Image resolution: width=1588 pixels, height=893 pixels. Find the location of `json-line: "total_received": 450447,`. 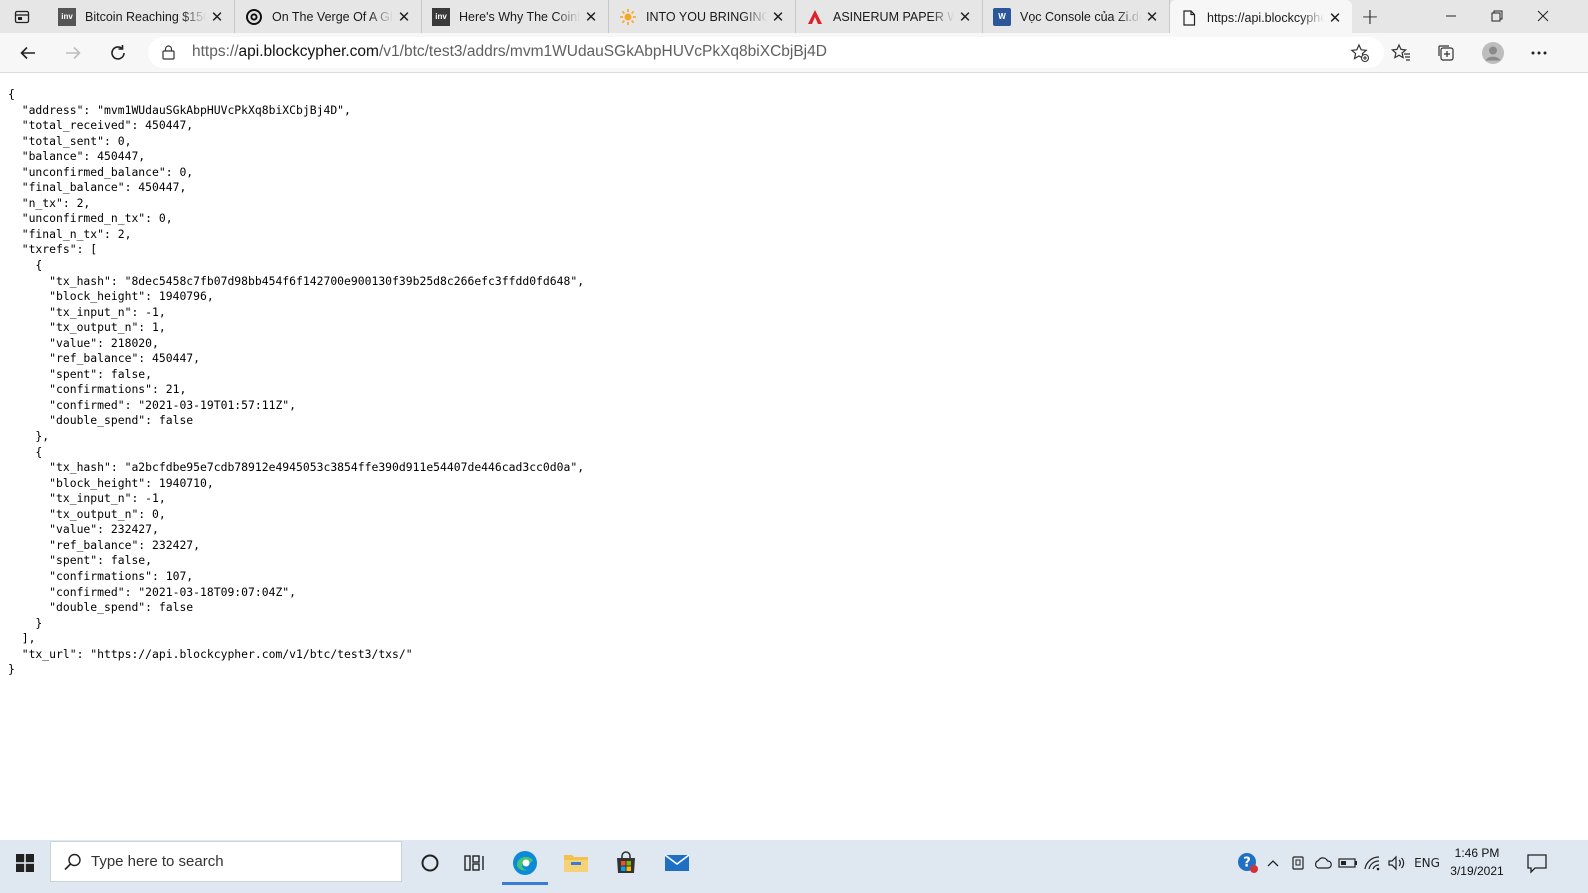

json-line: "total_received": 450447, is located at coordinates (101, 125).